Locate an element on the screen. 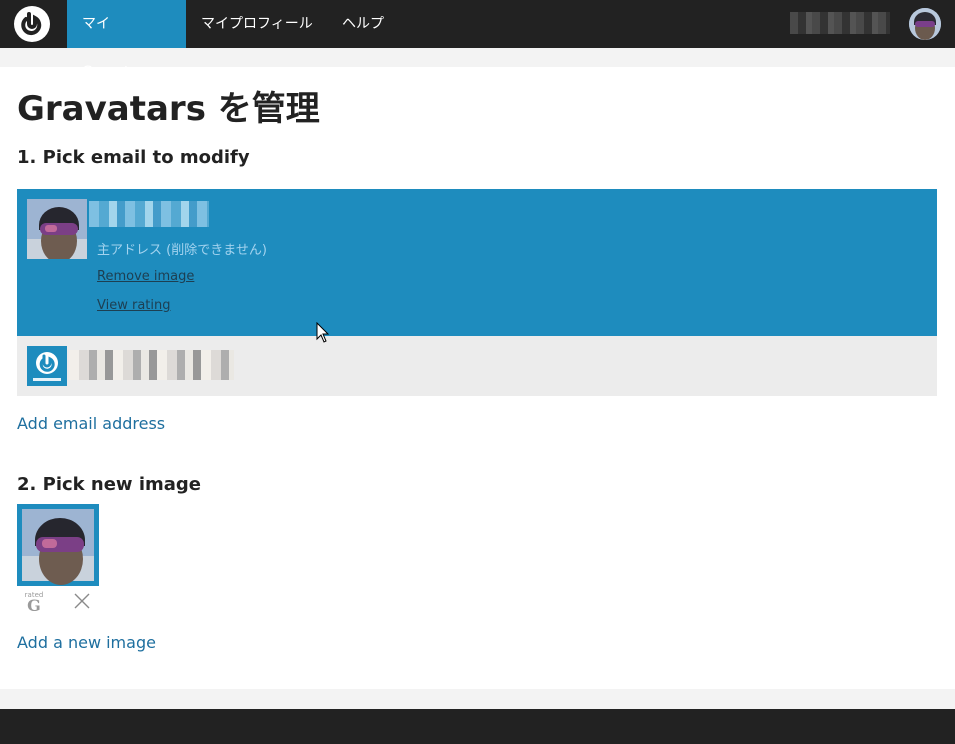 The image size is (955, 744). cursor-icon is located at coordinates (323, 334).